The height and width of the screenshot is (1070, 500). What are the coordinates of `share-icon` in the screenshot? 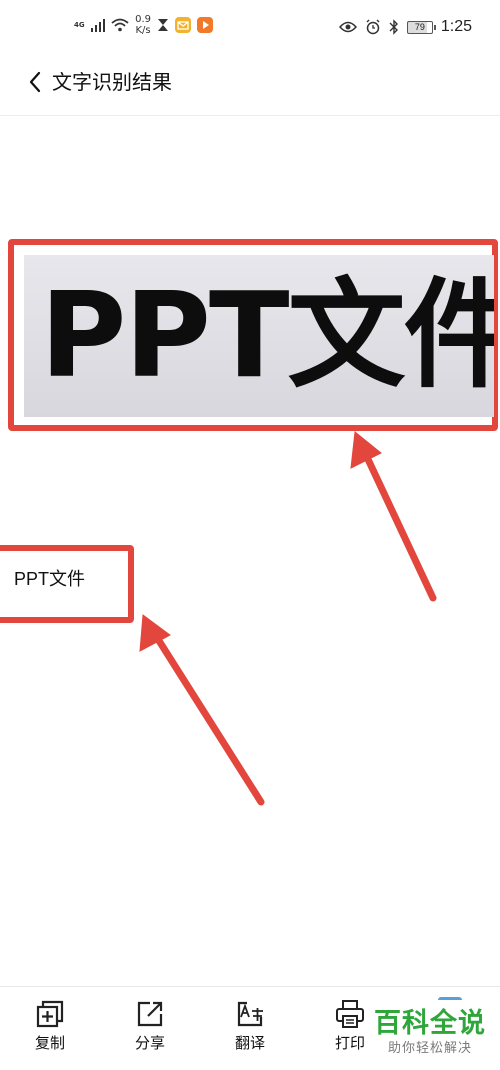 It's located at (150, 1014).